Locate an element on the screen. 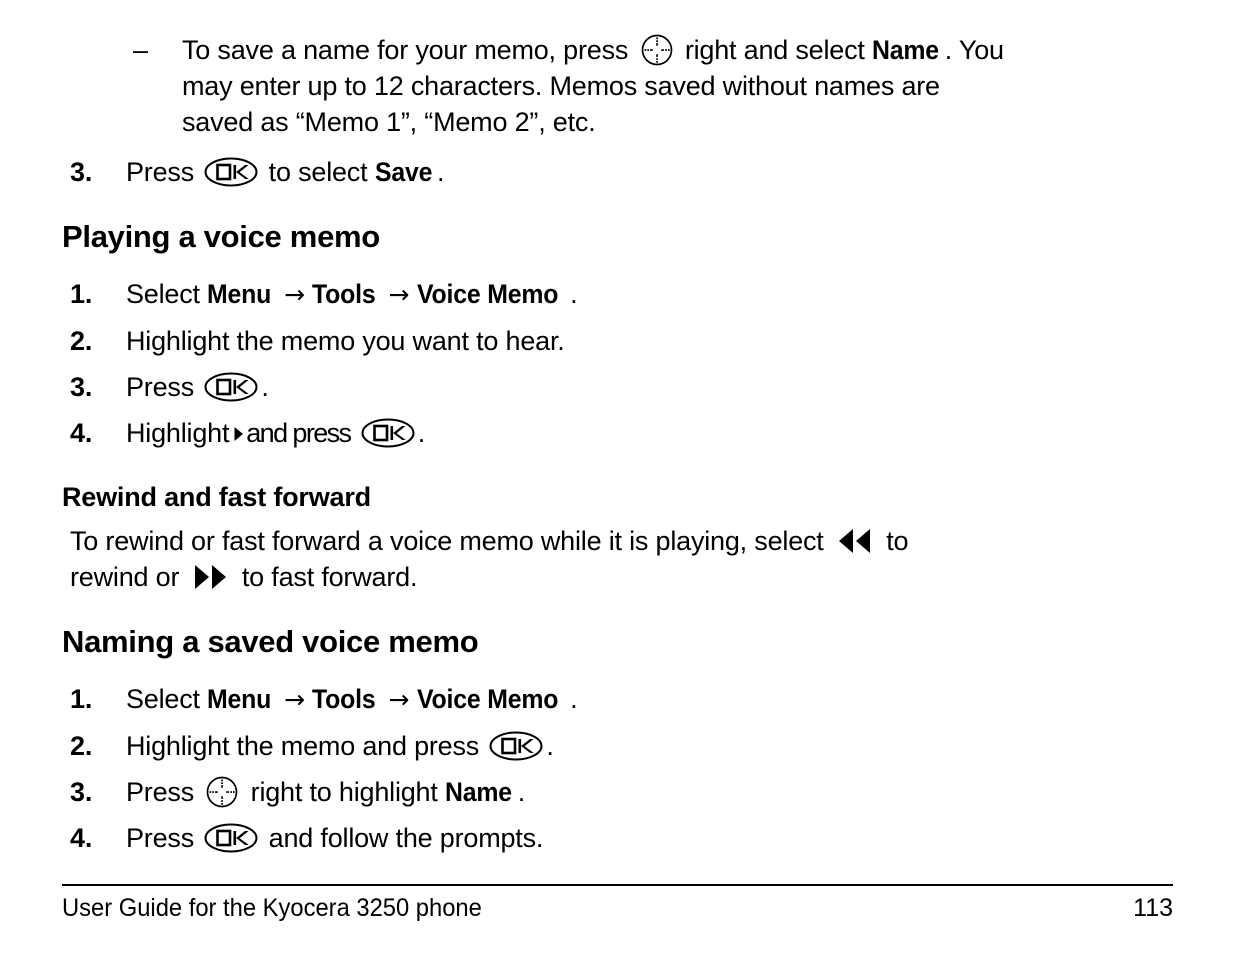  rewind-double-left-icon is located at coordinates (855, 541).